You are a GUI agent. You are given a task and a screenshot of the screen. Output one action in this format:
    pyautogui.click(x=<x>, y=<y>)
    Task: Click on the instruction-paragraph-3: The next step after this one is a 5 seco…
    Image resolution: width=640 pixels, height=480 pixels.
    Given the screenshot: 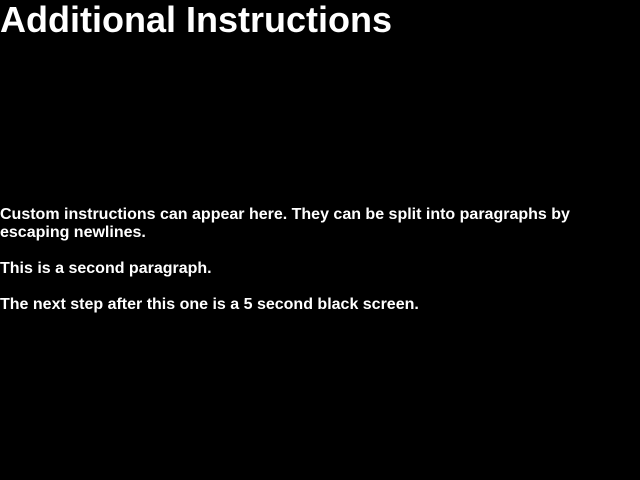 What is the action you would take?
    pyautogui.click(x=209, y=304)
    